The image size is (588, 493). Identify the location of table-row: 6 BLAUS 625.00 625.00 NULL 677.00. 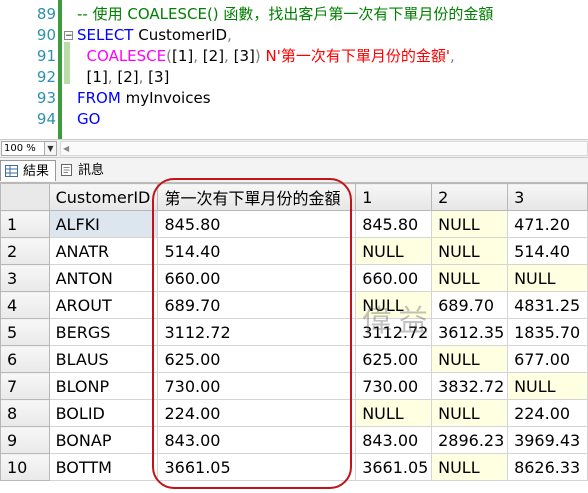
(294, 359).